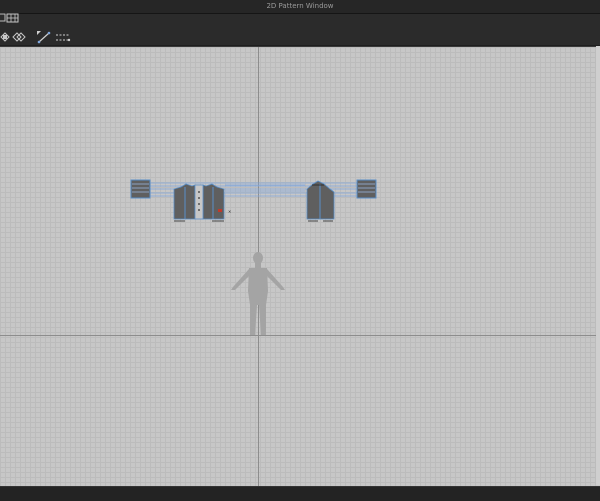 This screenshot has width=600, height=501. What do you see at coordinates (13, 18) in the screenshot?
I see `pattern-edit-icon` at bounding box center [13, 18].